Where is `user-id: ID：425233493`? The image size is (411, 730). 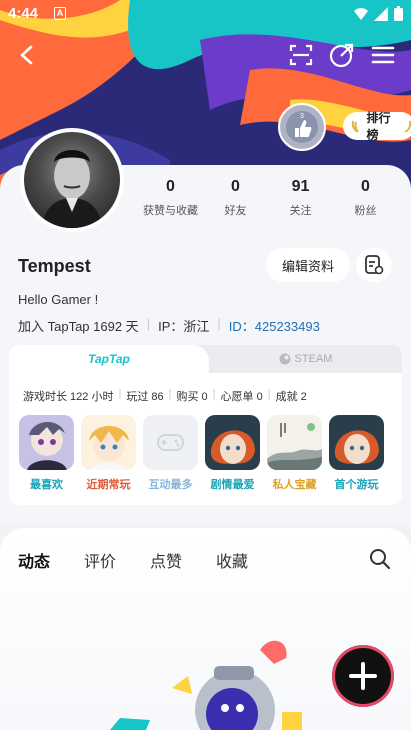
user-id: ID：425233493 is located at coordinates (274, 325).